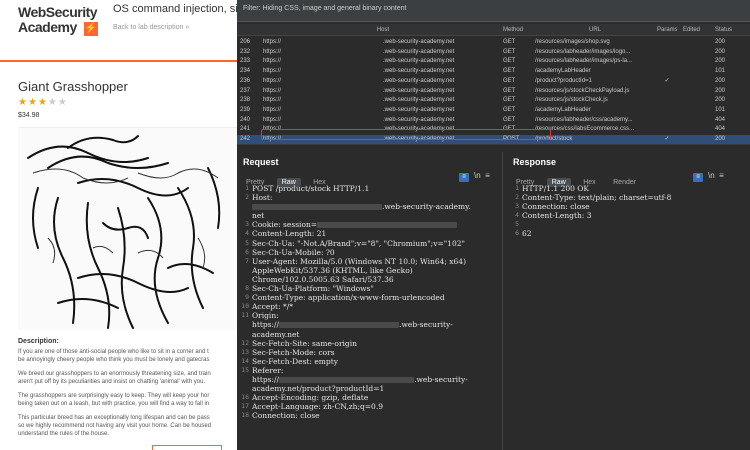 This screenshot has height=450, width=750. I want to click on line-number: 6, so click(517, 233).